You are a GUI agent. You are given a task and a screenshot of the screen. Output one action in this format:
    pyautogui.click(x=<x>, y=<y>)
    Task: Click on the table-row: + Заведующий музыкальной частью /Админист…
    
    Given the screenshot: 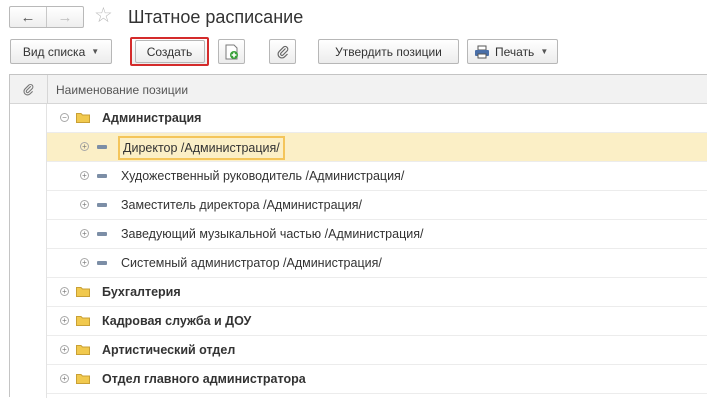 What is the action you would take?
    pyautogui.click(x=377, y=234)
    